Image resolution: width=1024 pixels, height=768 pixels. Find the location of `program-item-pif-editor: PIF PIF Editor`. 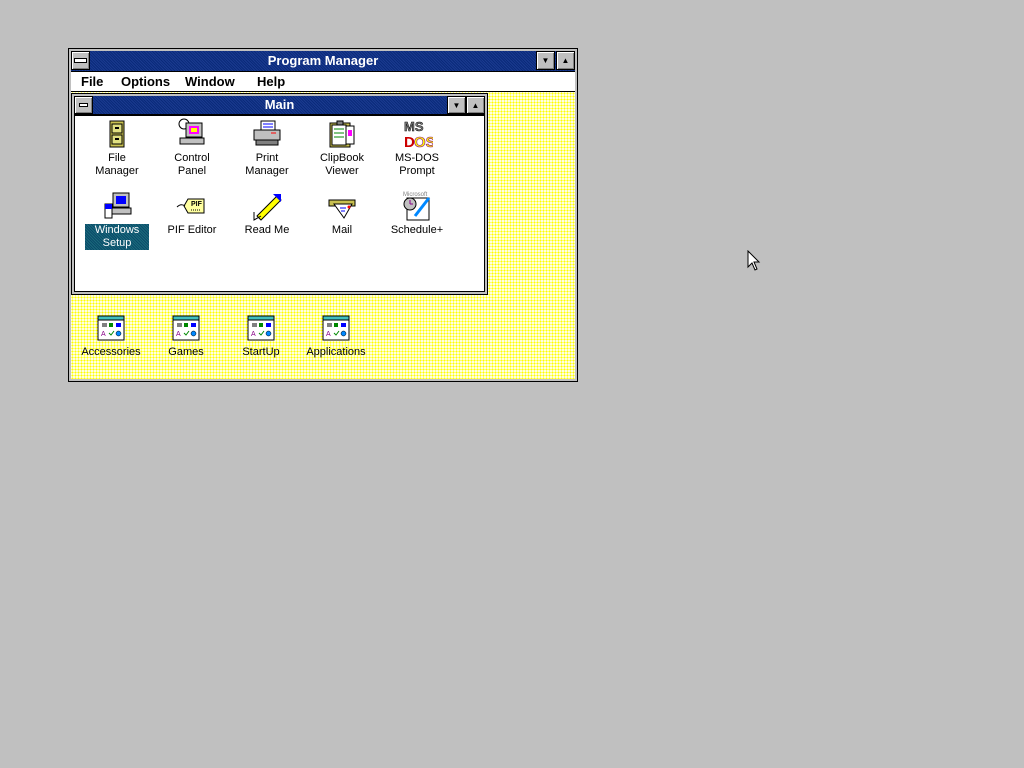

program-item-pif-editor: PIF PIF Editor is located at coordinates (192, 213).